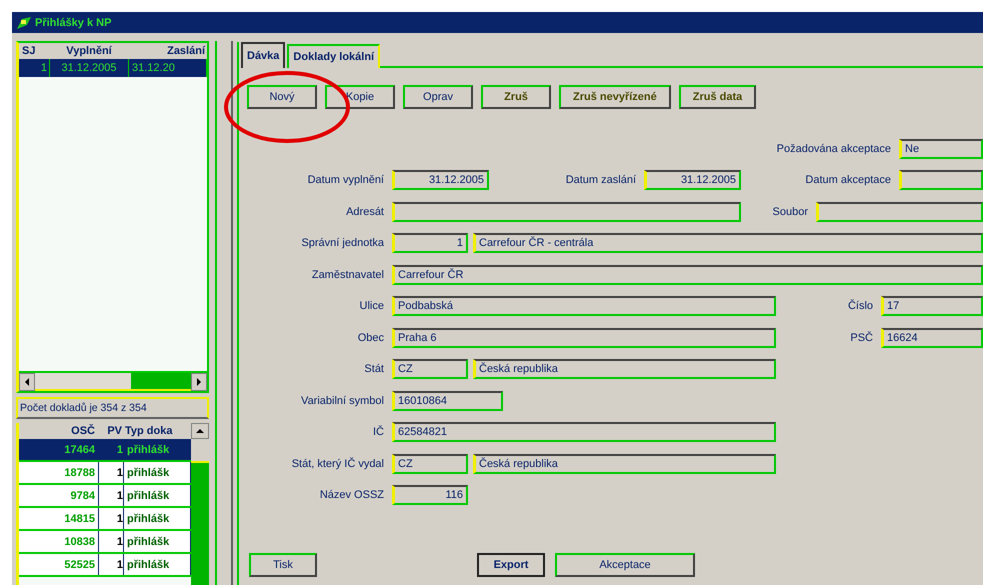  I want to click on field-label: PSČ, so click(861, 338).